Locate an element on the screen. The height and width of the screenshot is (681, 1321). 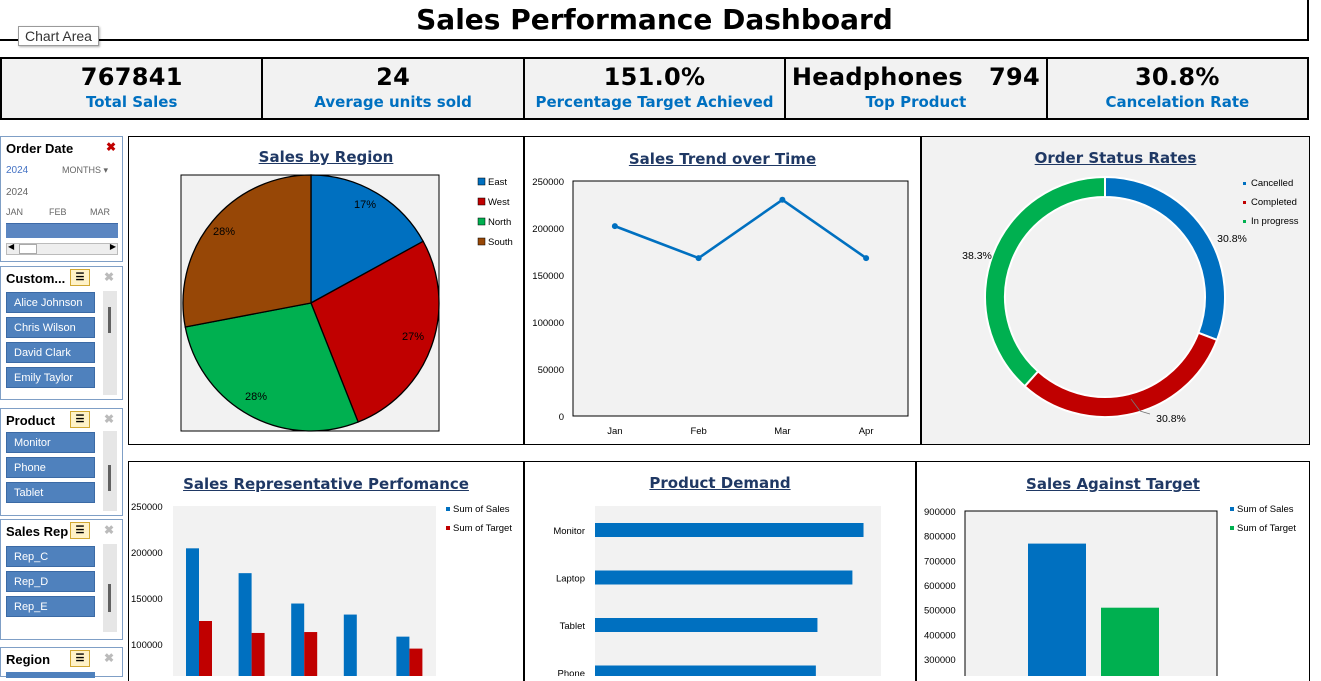
y-tick-label: 150000 is located at coordinates (548, 276).